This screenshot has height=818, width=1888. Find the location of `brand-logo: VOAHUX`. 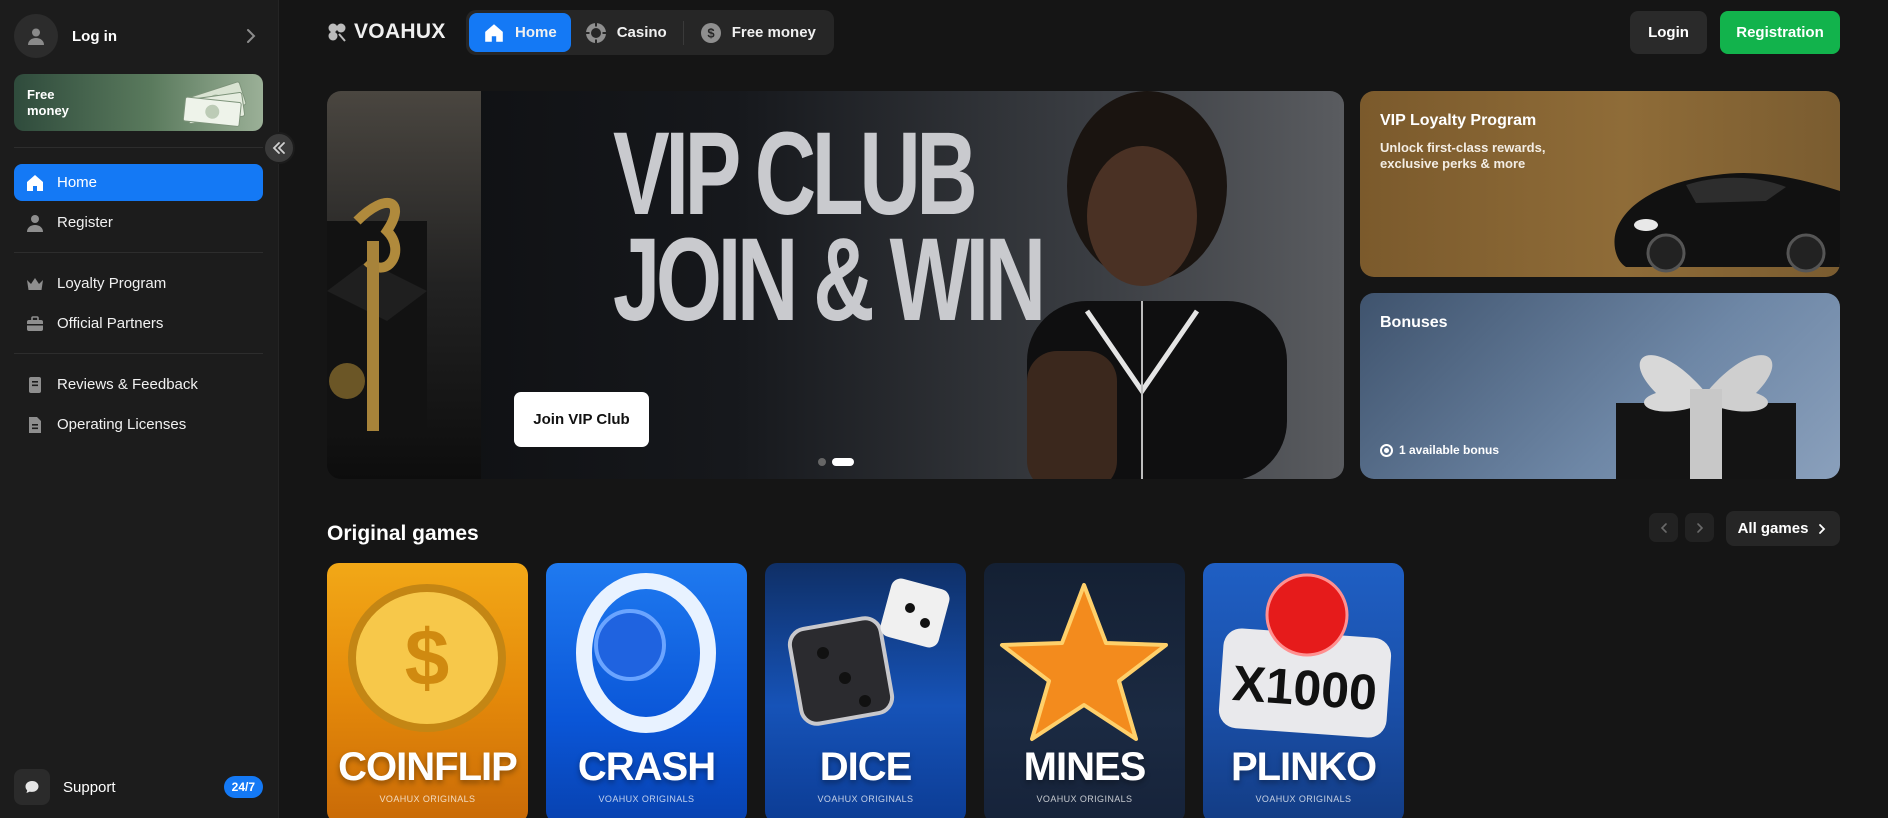

brand-logo: VOAHUX is located at coordinates (386, 32).